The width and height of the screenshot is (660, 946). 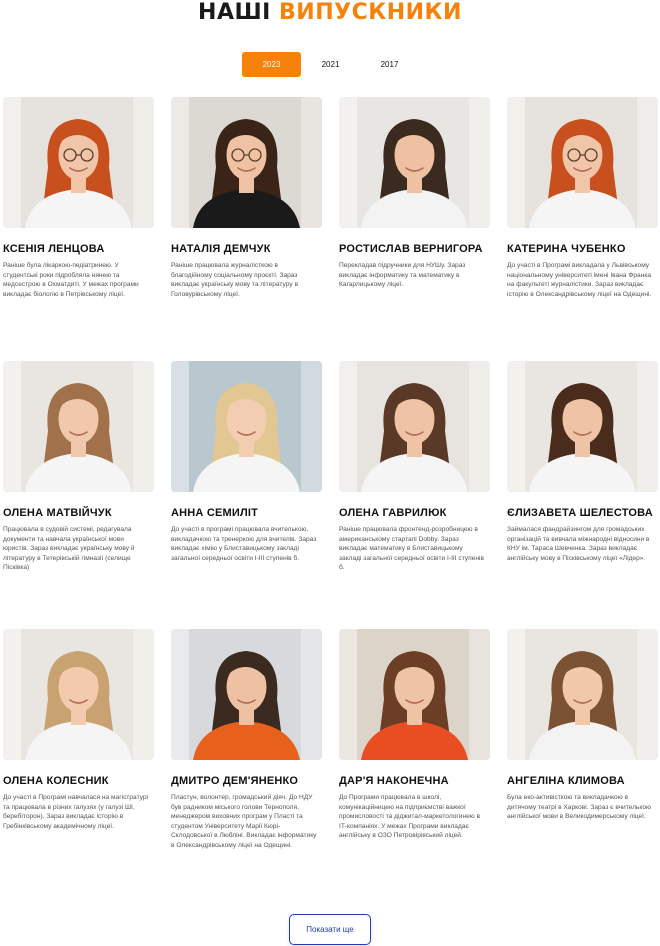 What do you see at coordinates (566, 249) in the screenshot?
I see `graduate-name: КАТЕРИНА ЧУБЕНКО` at bounding box center [566, 249].